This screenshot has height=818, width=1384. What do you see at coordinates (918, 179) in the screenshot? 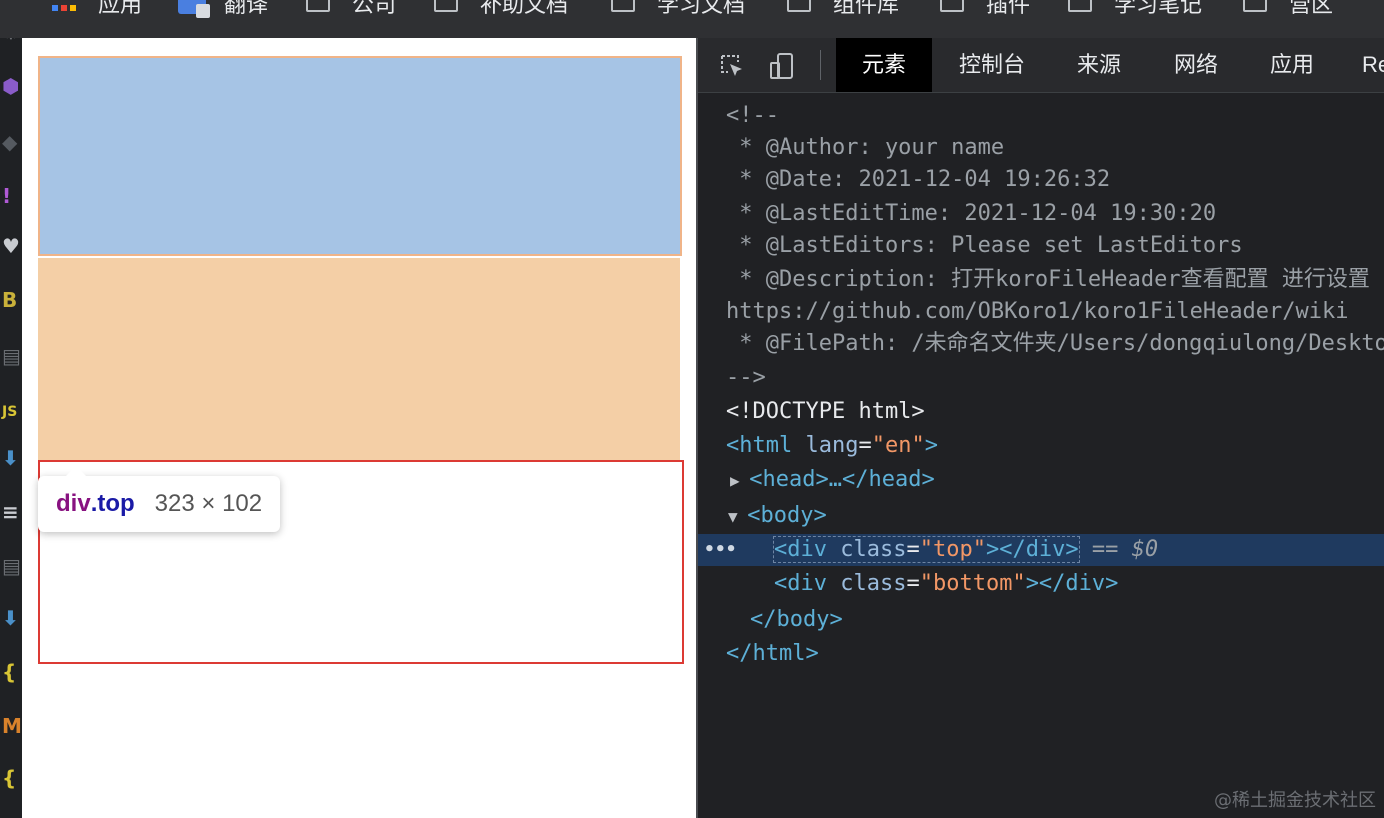
I see `comment-text: * @Date: 2021-12-04 19:26:32` at bounding box center [918, 179].